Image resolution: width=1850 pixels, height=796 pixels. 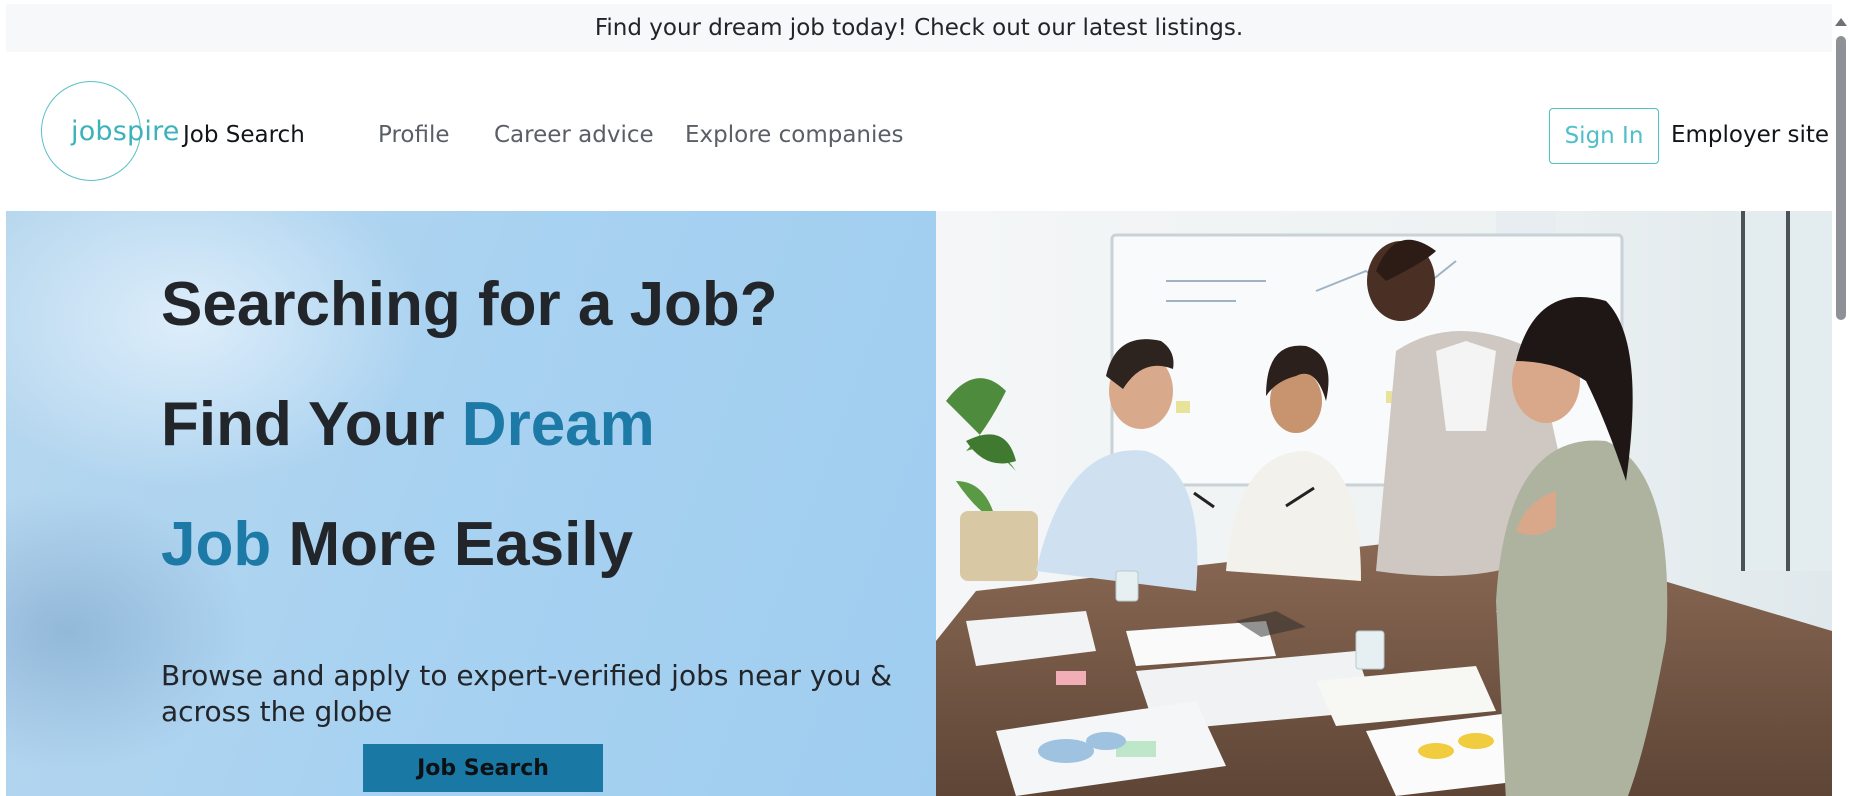 I want to click on hero-title-line3: Job More Easily, so click(x=397, y=545).